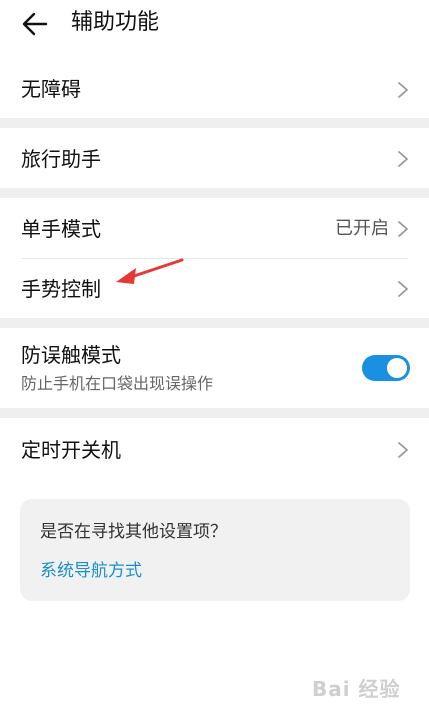 The height and width of the screenshot is (723, 429). Describe the element at coordinates (51, 89) in the screenshot. I see `row-label: 无障碍` at that location.